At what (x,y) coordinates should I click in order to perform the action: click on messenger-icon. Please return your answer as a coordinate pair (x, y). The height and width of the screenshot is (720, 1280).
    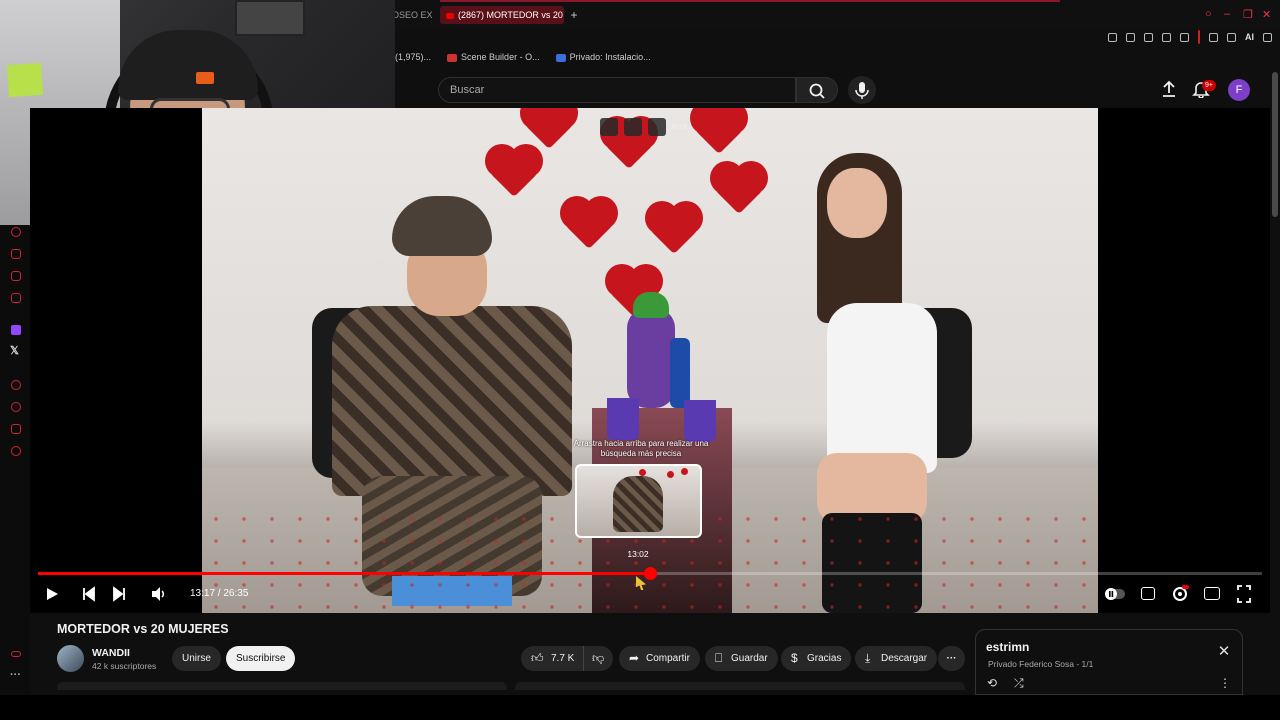
    Looking at the image, I should click on (16, 276).